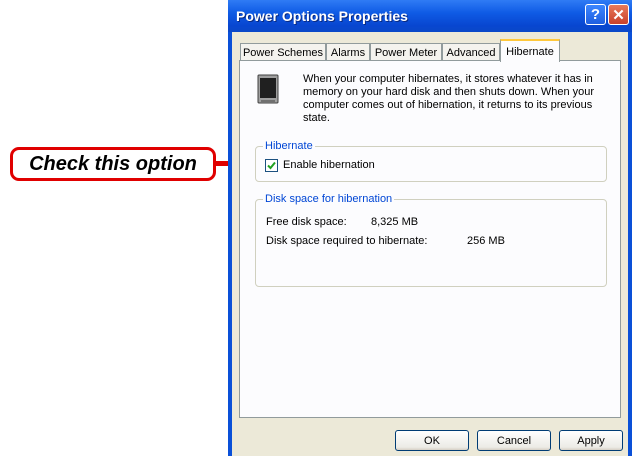 The height and width of the screenshot is (456, 632). I want to click on required-disk-space-label: Disk space required to hibernate:, so click(347, 241).